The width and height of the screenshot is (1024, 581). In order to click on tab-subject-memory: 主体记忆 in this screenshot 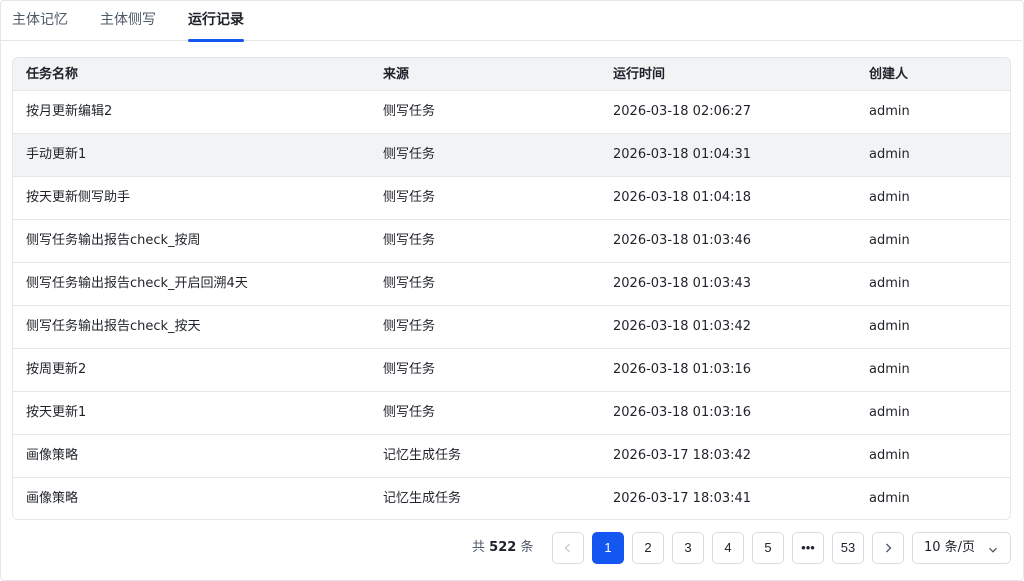, I will do `click(40, 20)`.